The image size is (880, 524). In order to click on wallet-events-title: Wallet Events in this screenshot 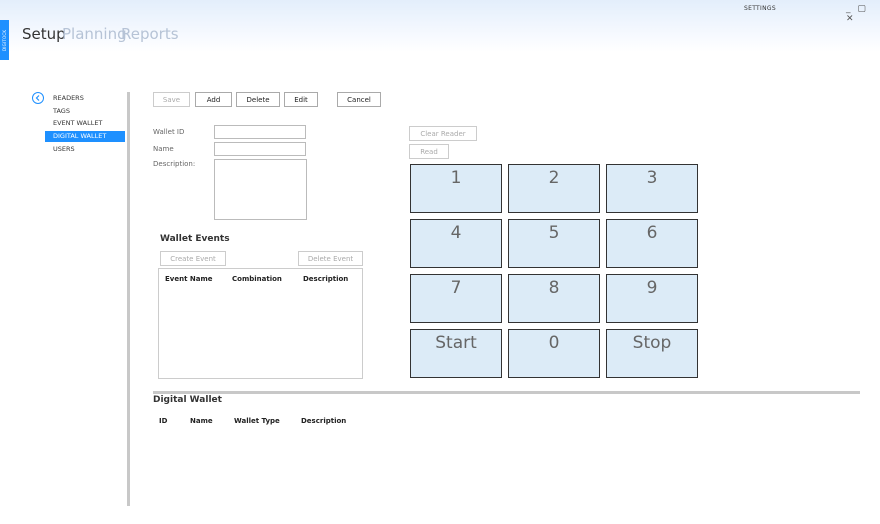, I will do `click(195, 239)`.